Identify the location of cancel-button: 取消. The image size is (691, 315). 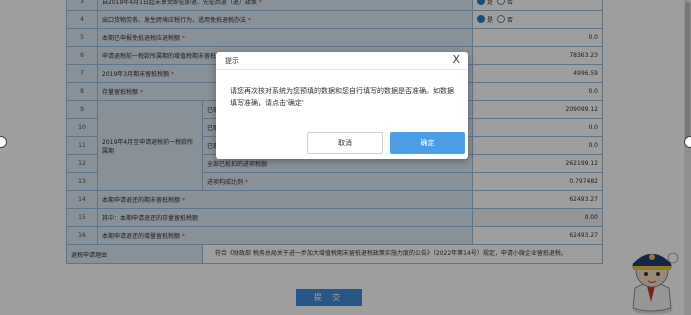
(345, 143).